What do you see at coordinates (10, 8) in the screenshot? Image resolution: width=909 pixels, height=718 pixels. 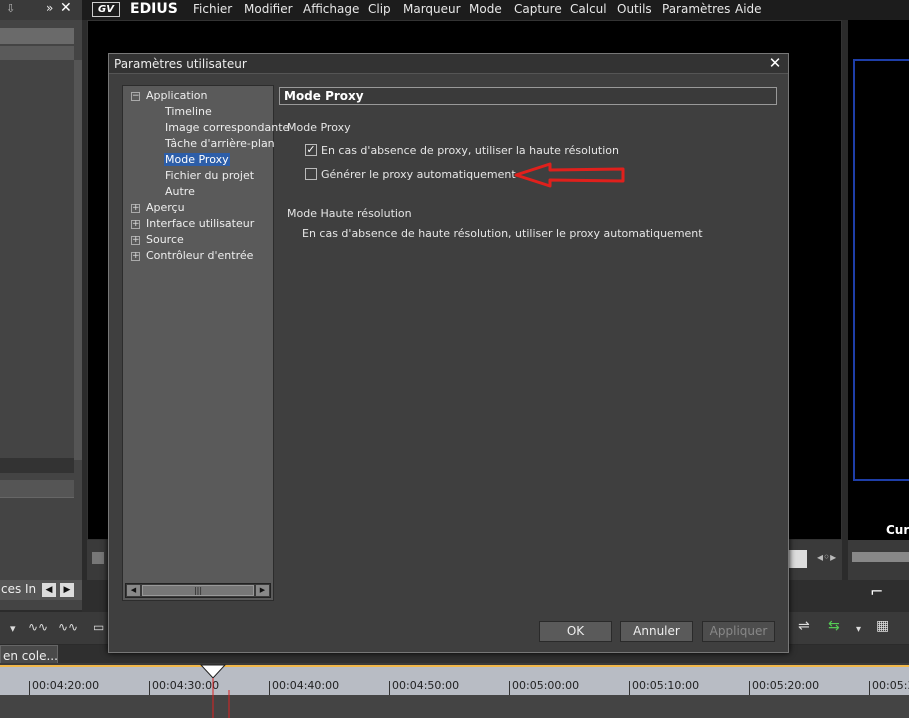 I see `pin-icon: ⇩` at bounding box center [10, 8].